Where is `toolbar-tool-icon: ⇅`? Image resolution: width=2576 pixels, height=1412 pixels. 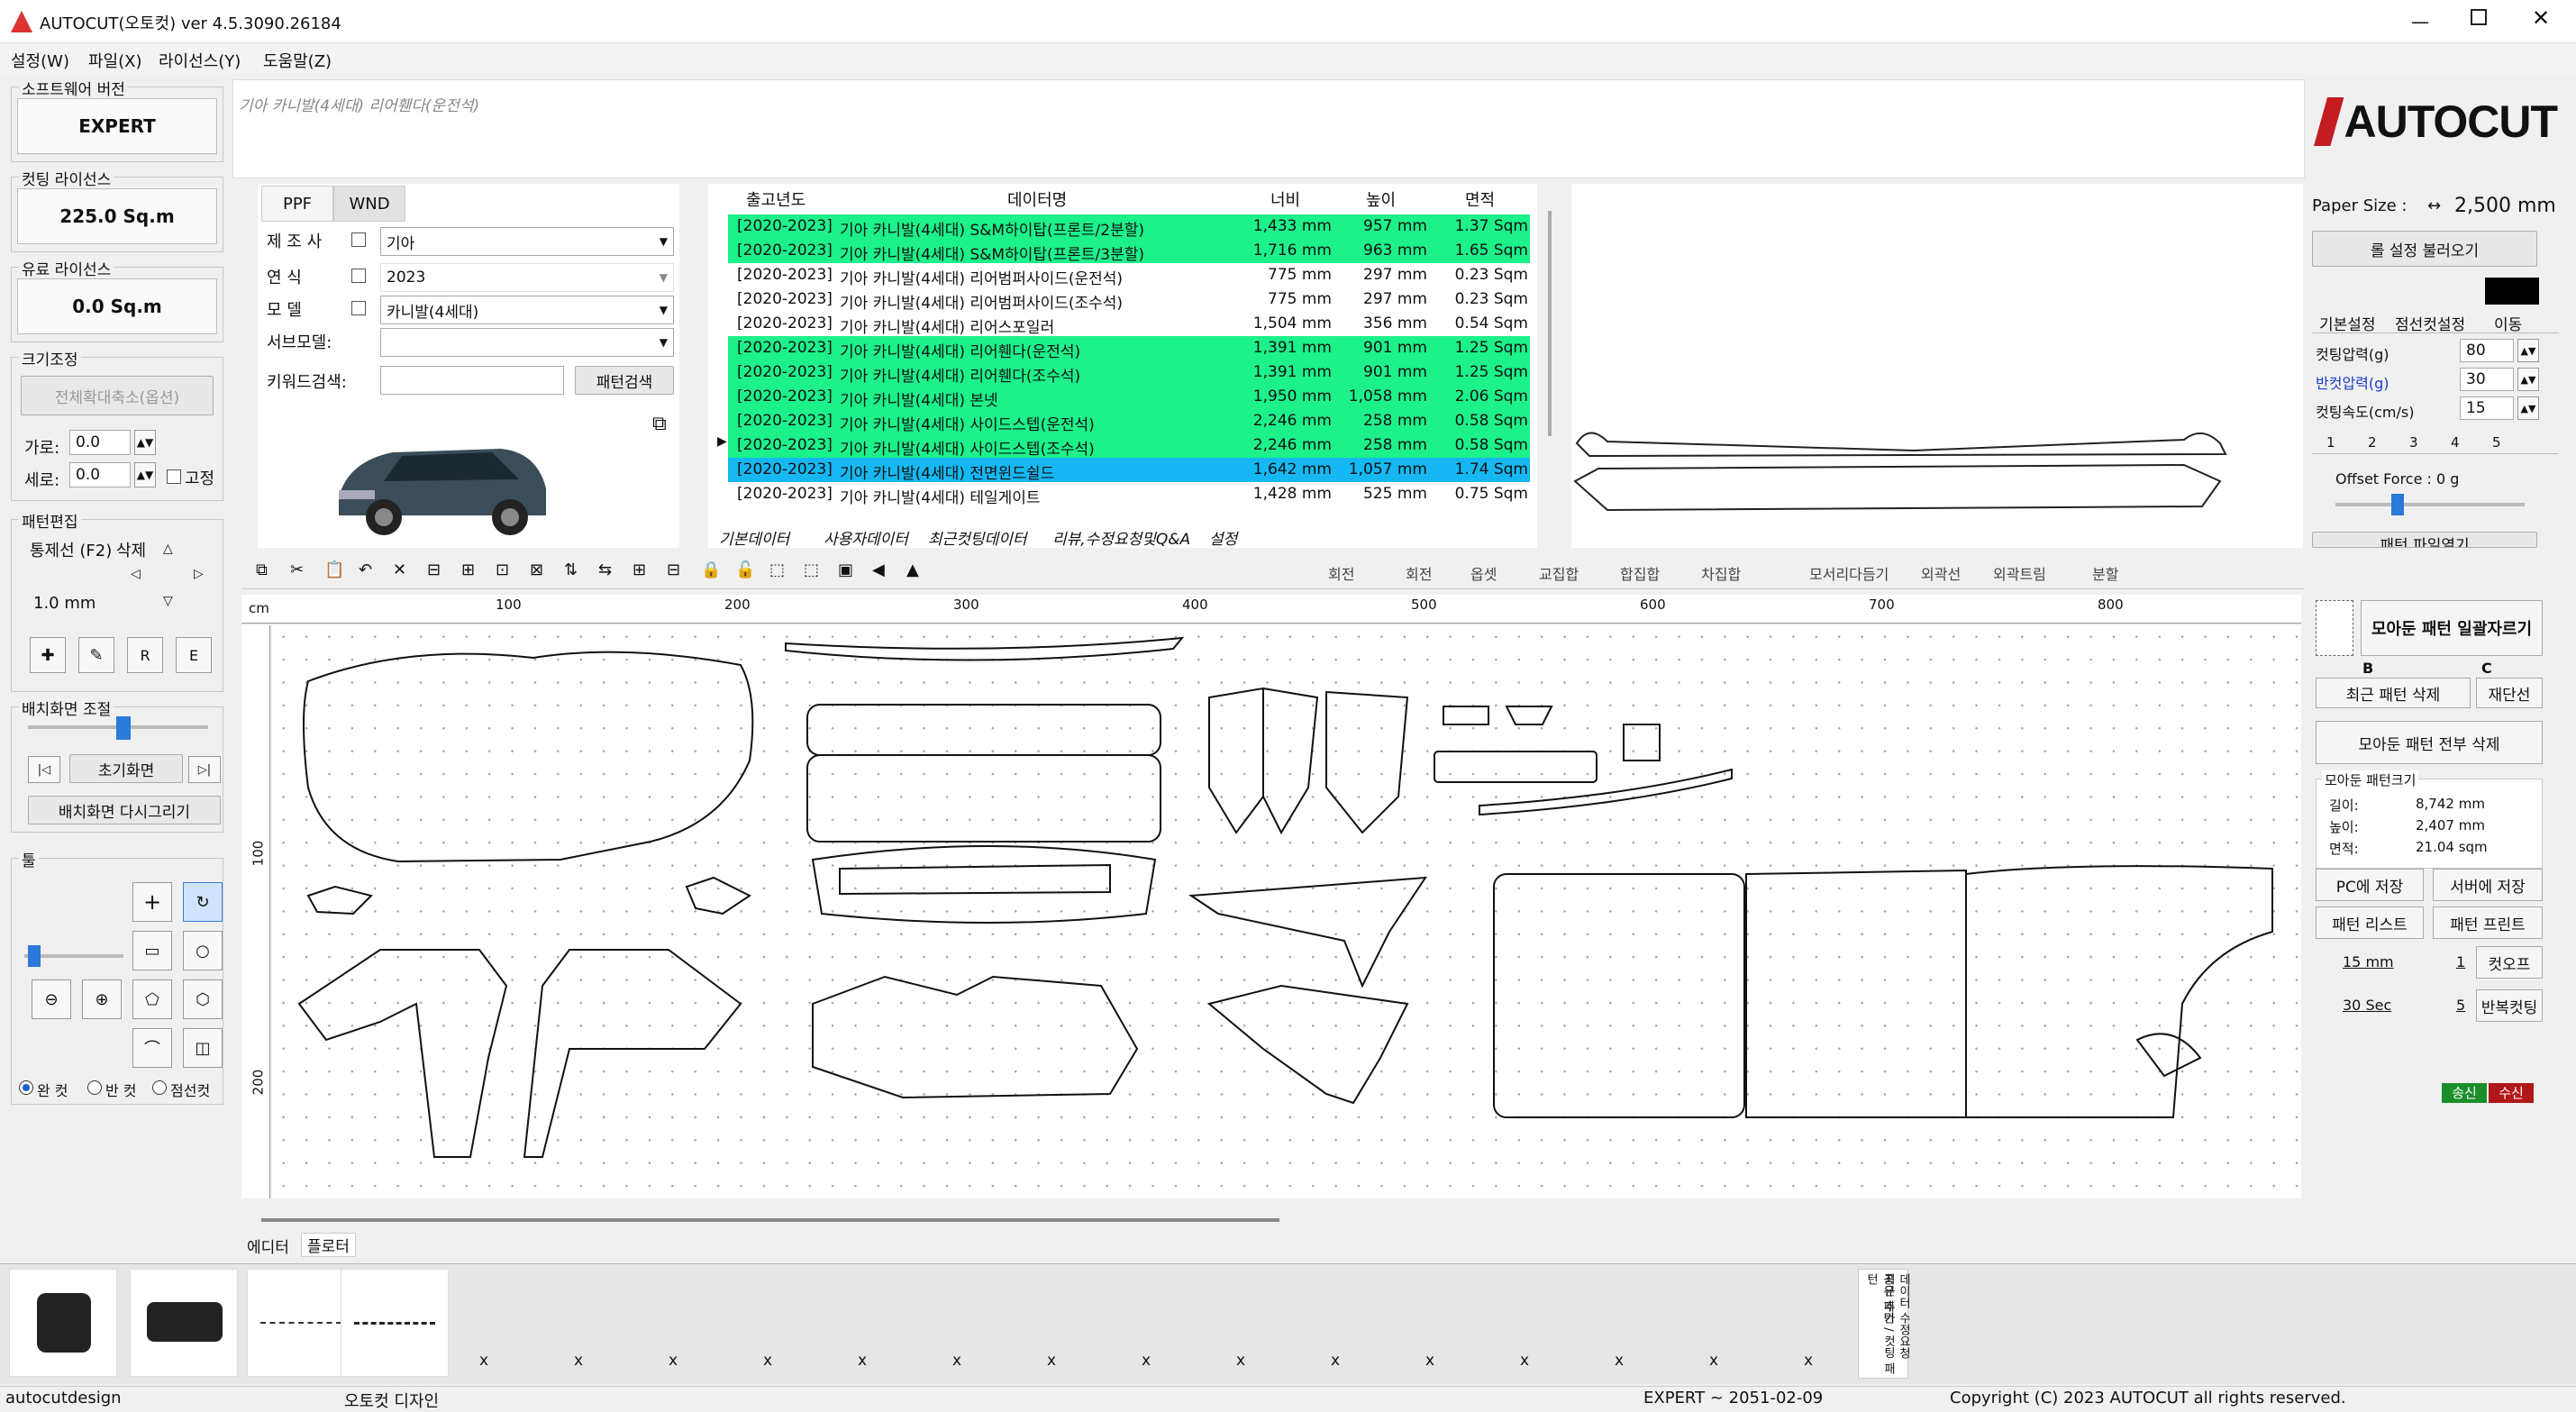 toolbar-tool-icon: ⇅ is located at coordinates (574, 570).